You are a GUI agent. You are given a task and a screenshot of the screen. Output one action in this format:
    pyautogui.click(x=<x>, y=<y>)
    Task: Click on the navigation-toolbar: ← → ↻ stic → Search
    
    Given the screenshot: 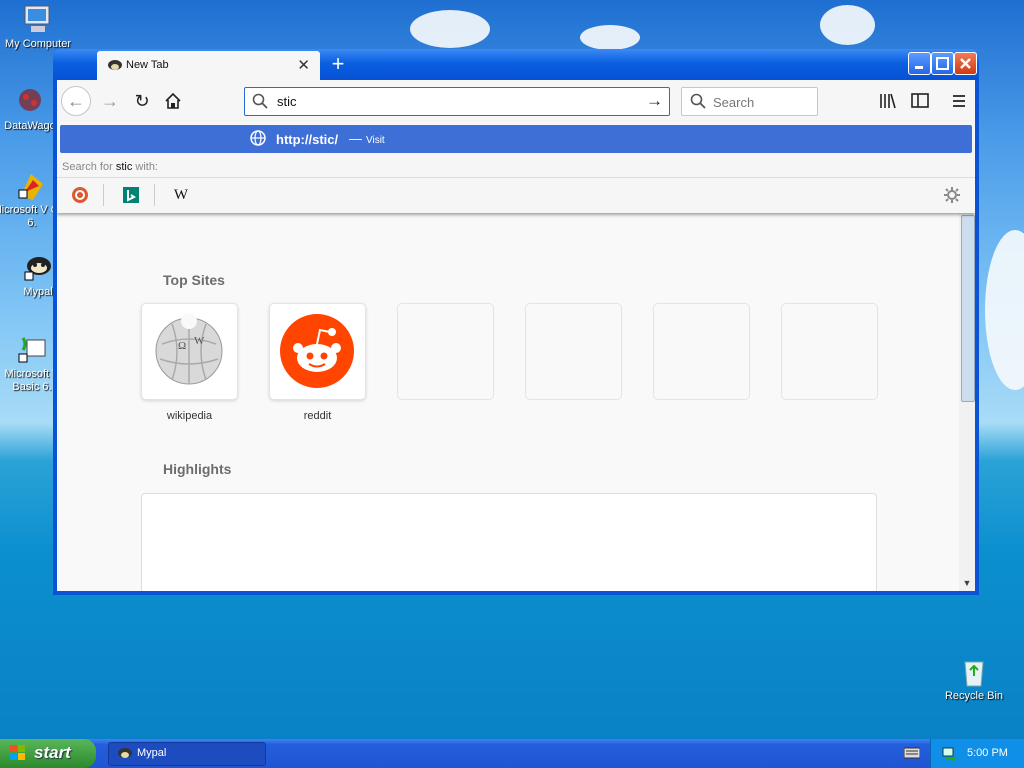 What is the action you would take?
    pyautogui.click(x=516, y=100)
    